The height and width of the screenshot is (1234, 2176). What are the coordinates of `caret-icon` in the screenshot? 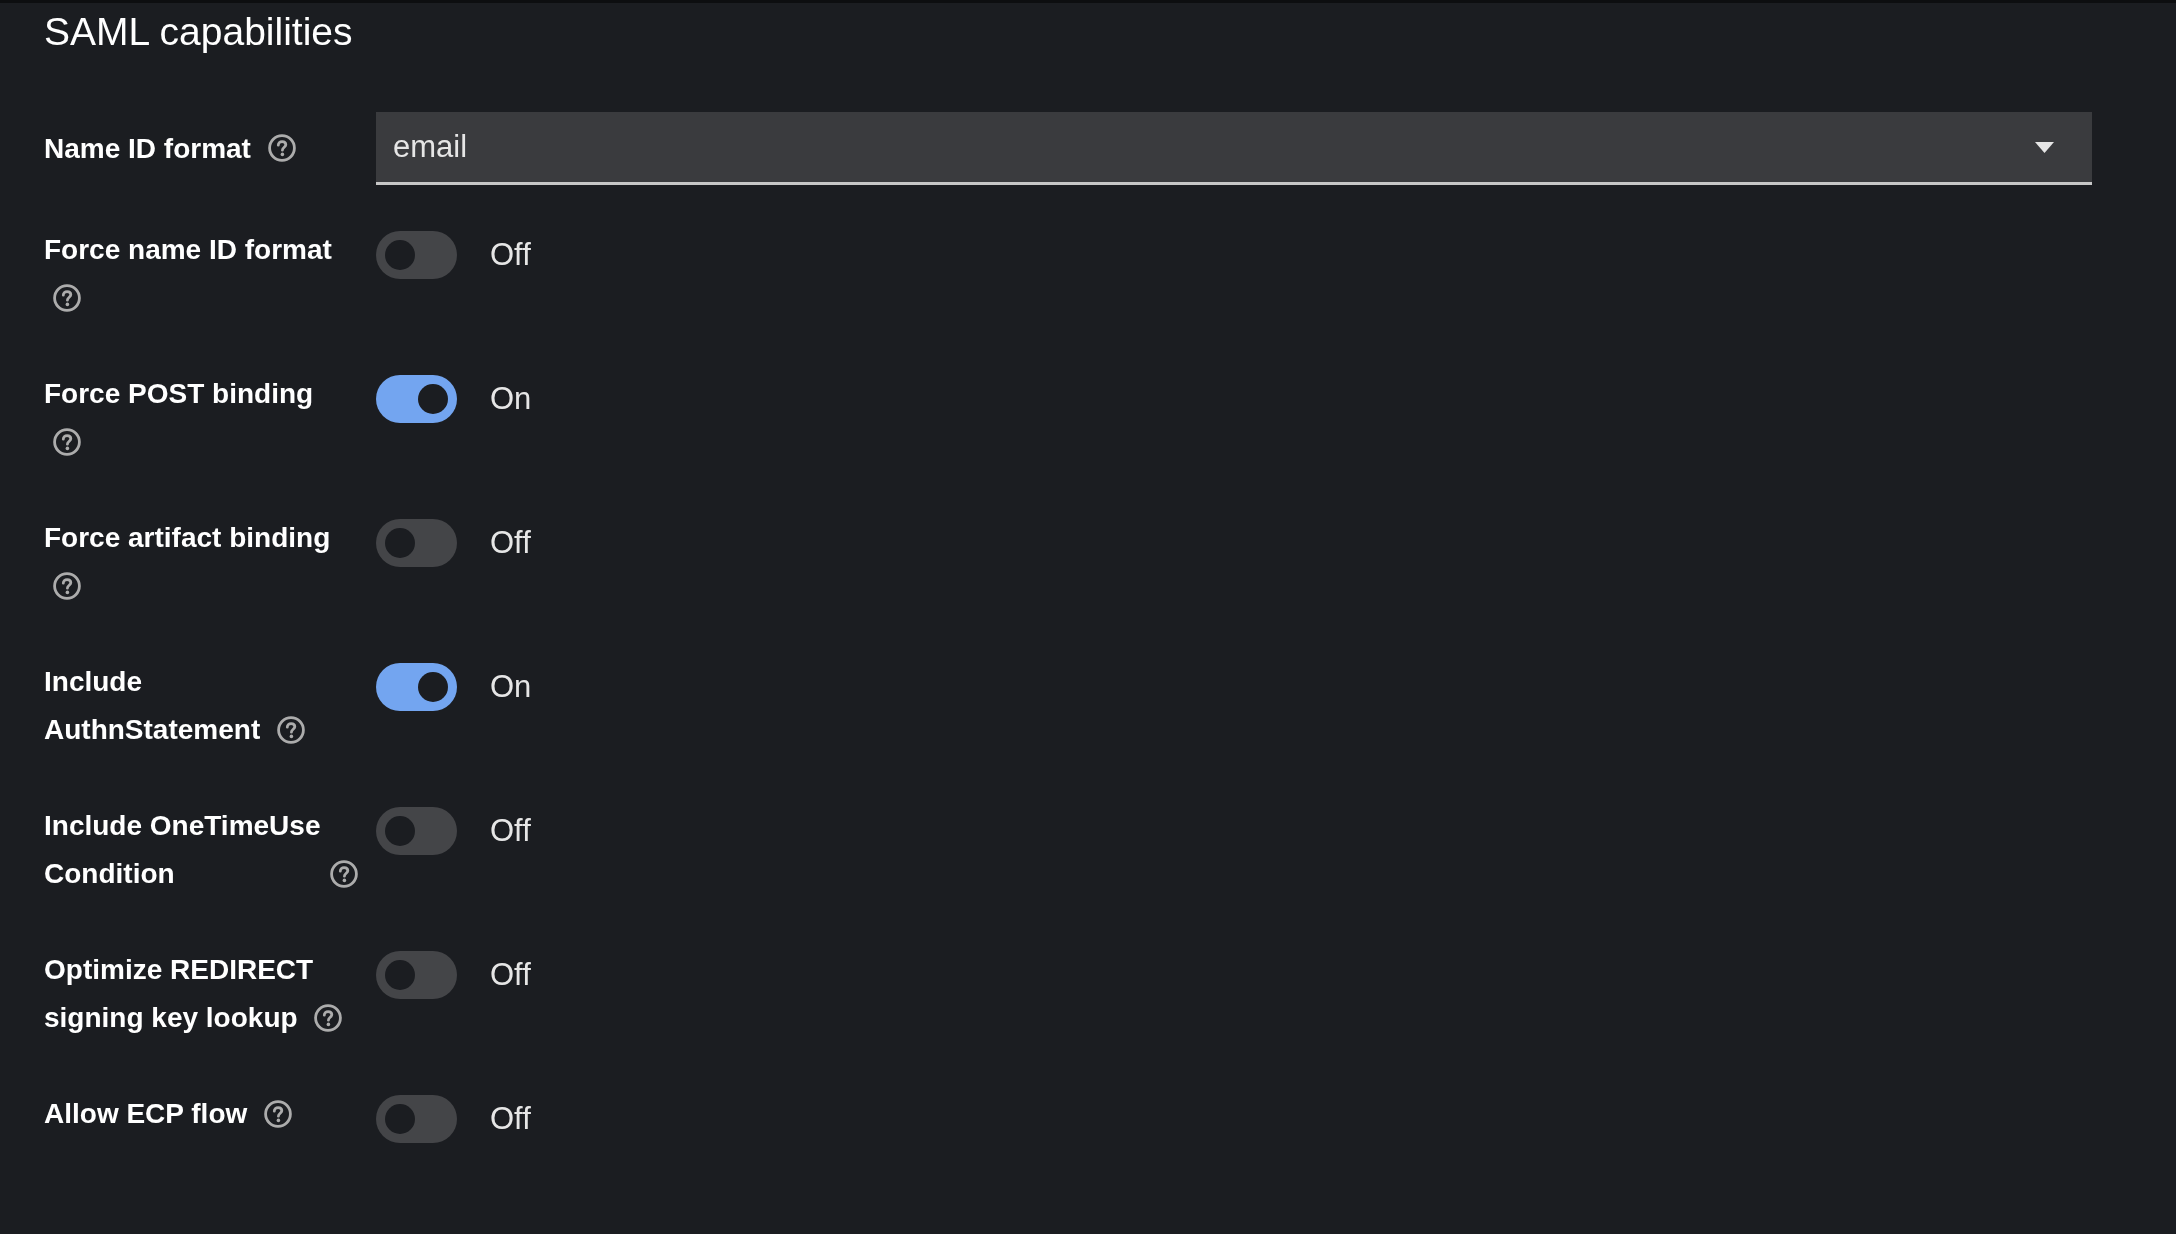 It's located at (2044, 147).